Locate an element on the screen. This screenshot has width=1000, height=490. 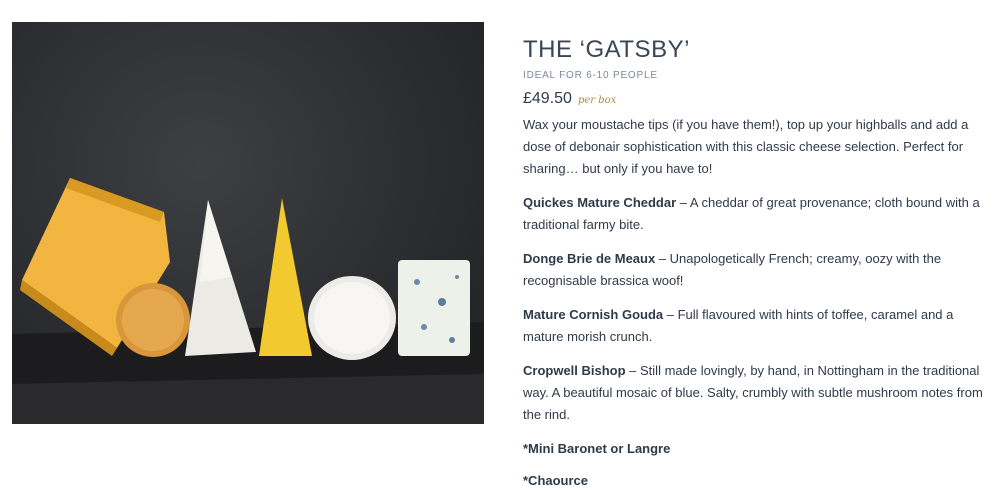
cheese-name: Quickes Mature Cheddar is located at coordinates (600, 202).